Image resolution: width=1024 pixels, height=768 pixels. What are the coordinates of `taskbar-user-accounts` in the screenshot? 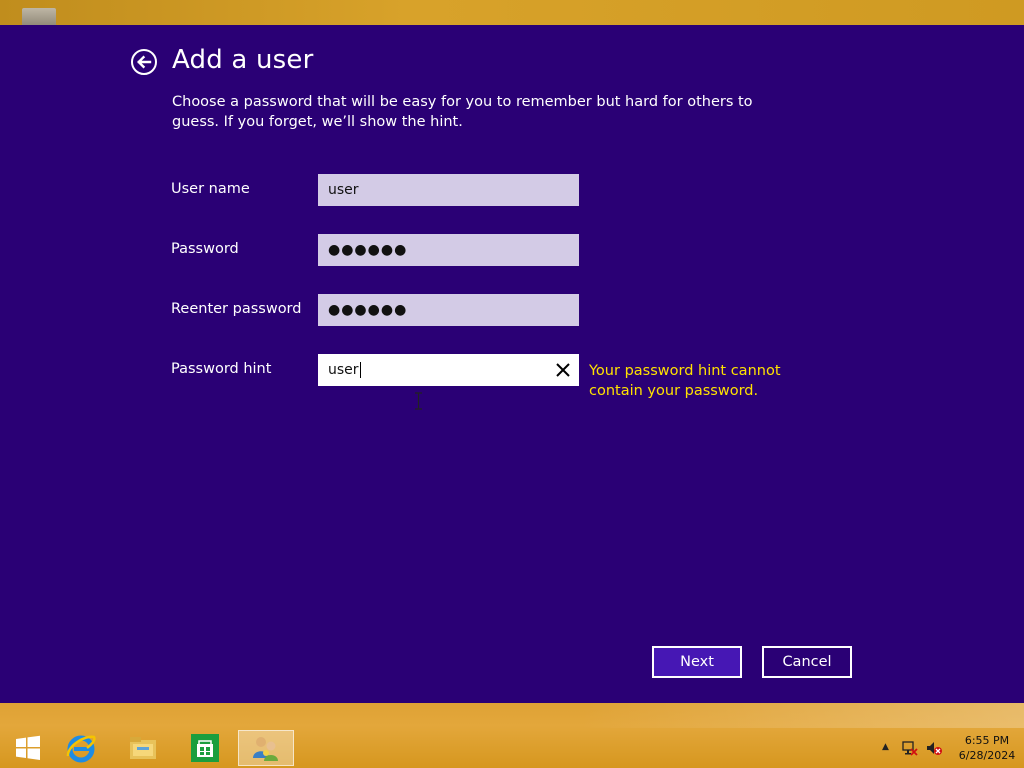 It's located at (266, 748).